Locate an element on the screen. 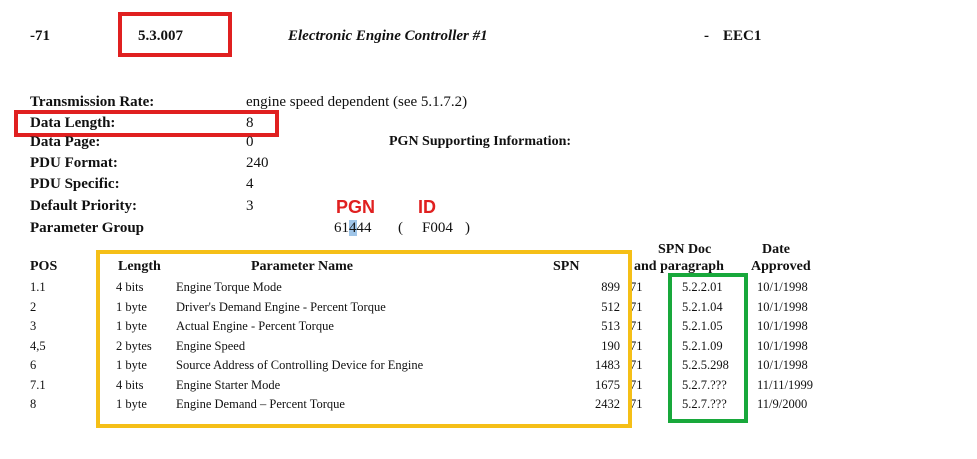 Image resolution: width=977 pixels, height=459 pixels. pgn-value: 61444 is located at coordinates (353, 228).